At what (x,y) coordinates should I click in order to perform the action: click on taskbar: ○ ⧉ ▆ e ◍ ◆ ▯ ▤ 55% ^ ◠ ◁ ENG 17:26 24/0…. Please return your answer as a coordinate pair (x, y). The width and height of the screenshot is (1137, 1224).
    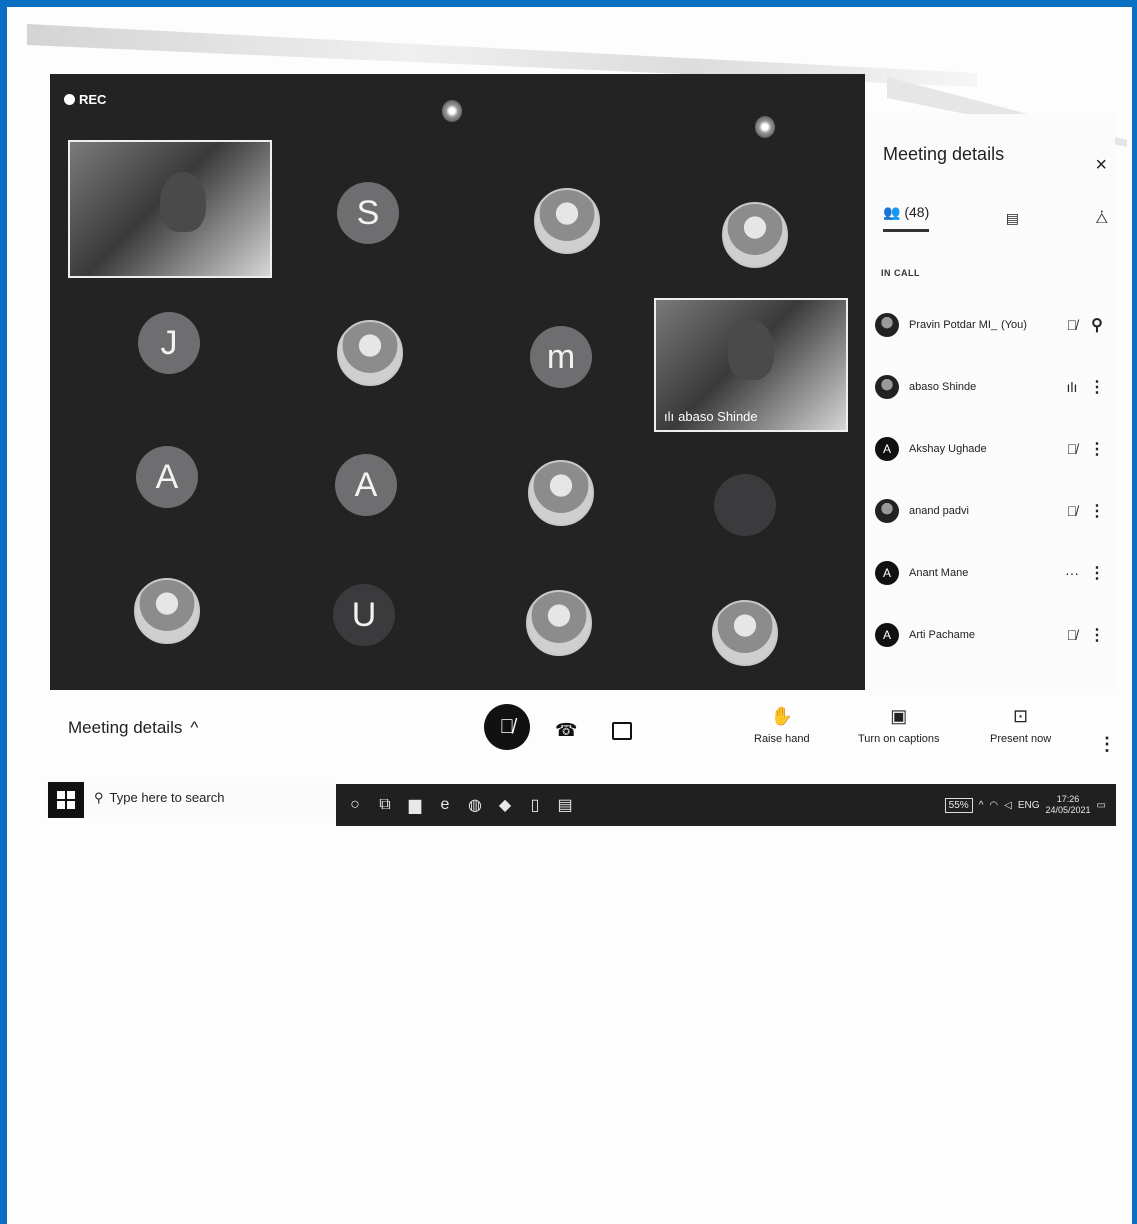
    Looking at the image, I should click on (726, 805).